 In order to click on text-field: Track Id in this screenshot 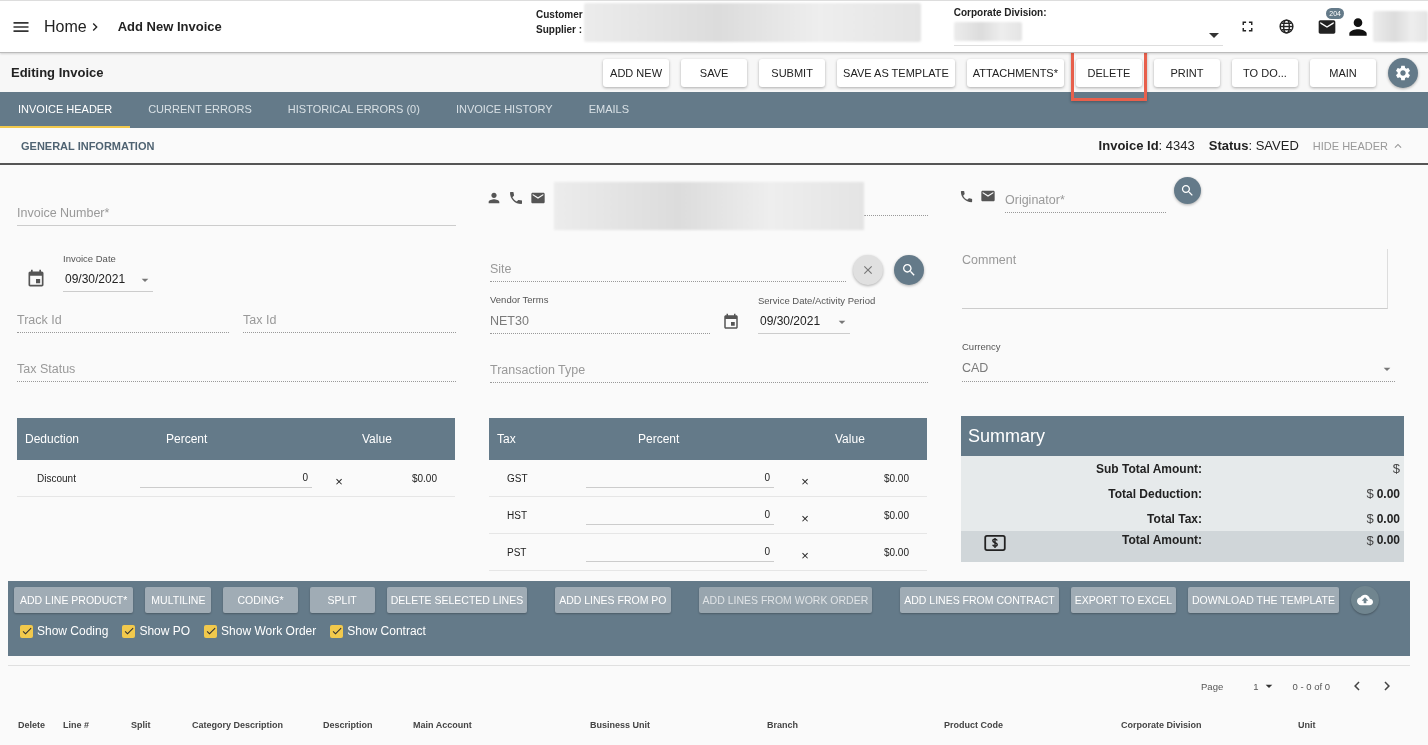, I will do `click(123, 321)`.